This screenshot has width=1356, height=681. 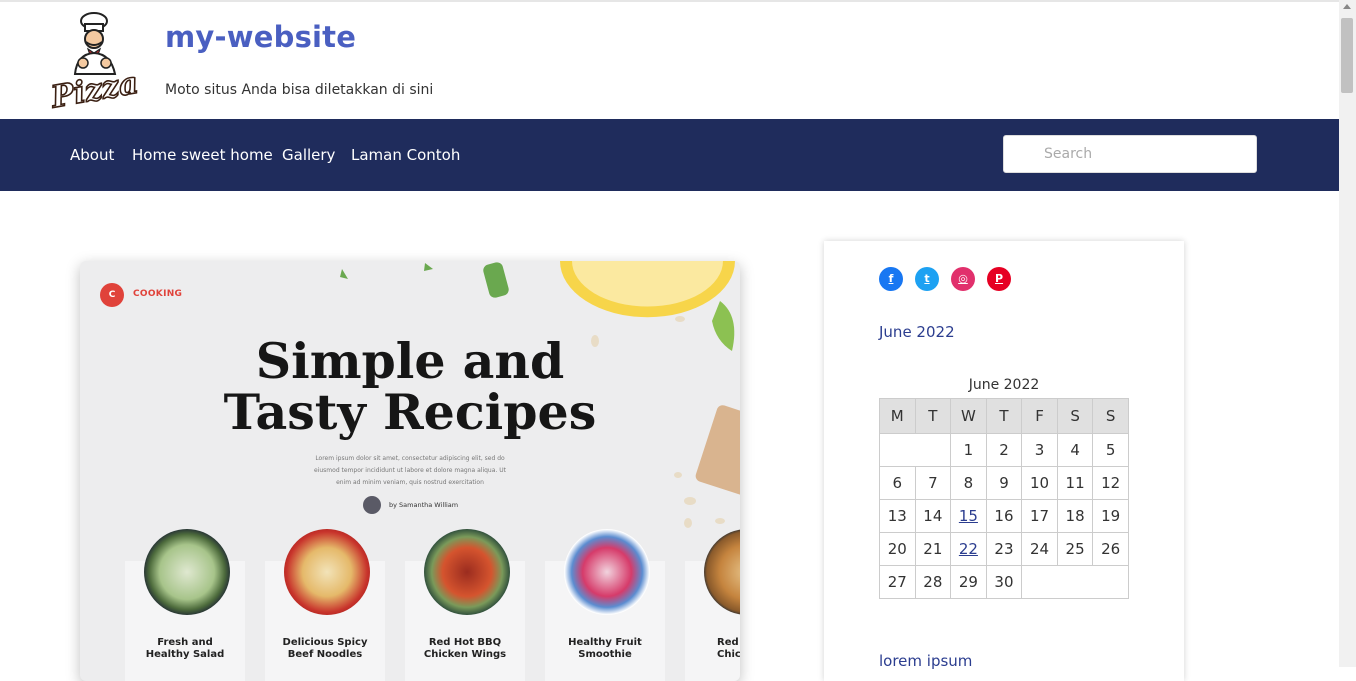 What do you see at coordinates (1347, 333) in the screenshot?
I see `page-scrollbar` at bounding box center [1347, 333].